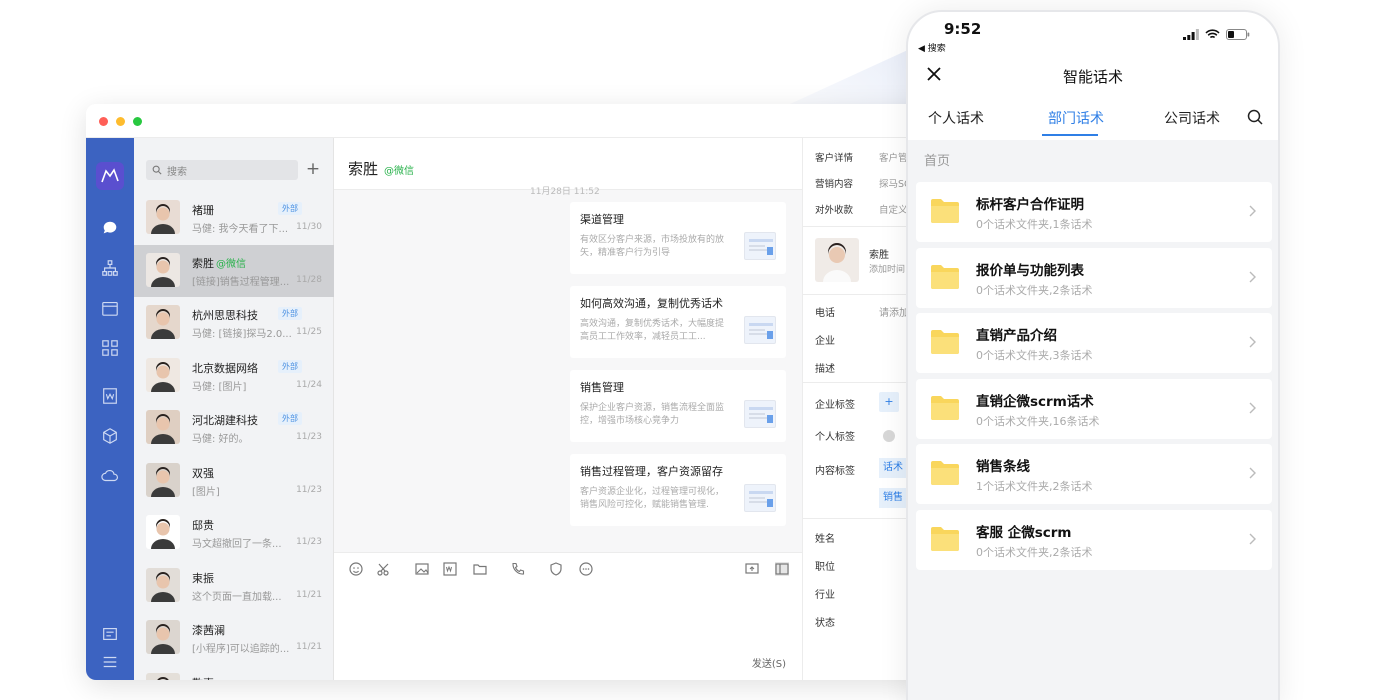  I want to click on folder-stats: 1个话术文件夹,2条话术, so click(1034, 486).